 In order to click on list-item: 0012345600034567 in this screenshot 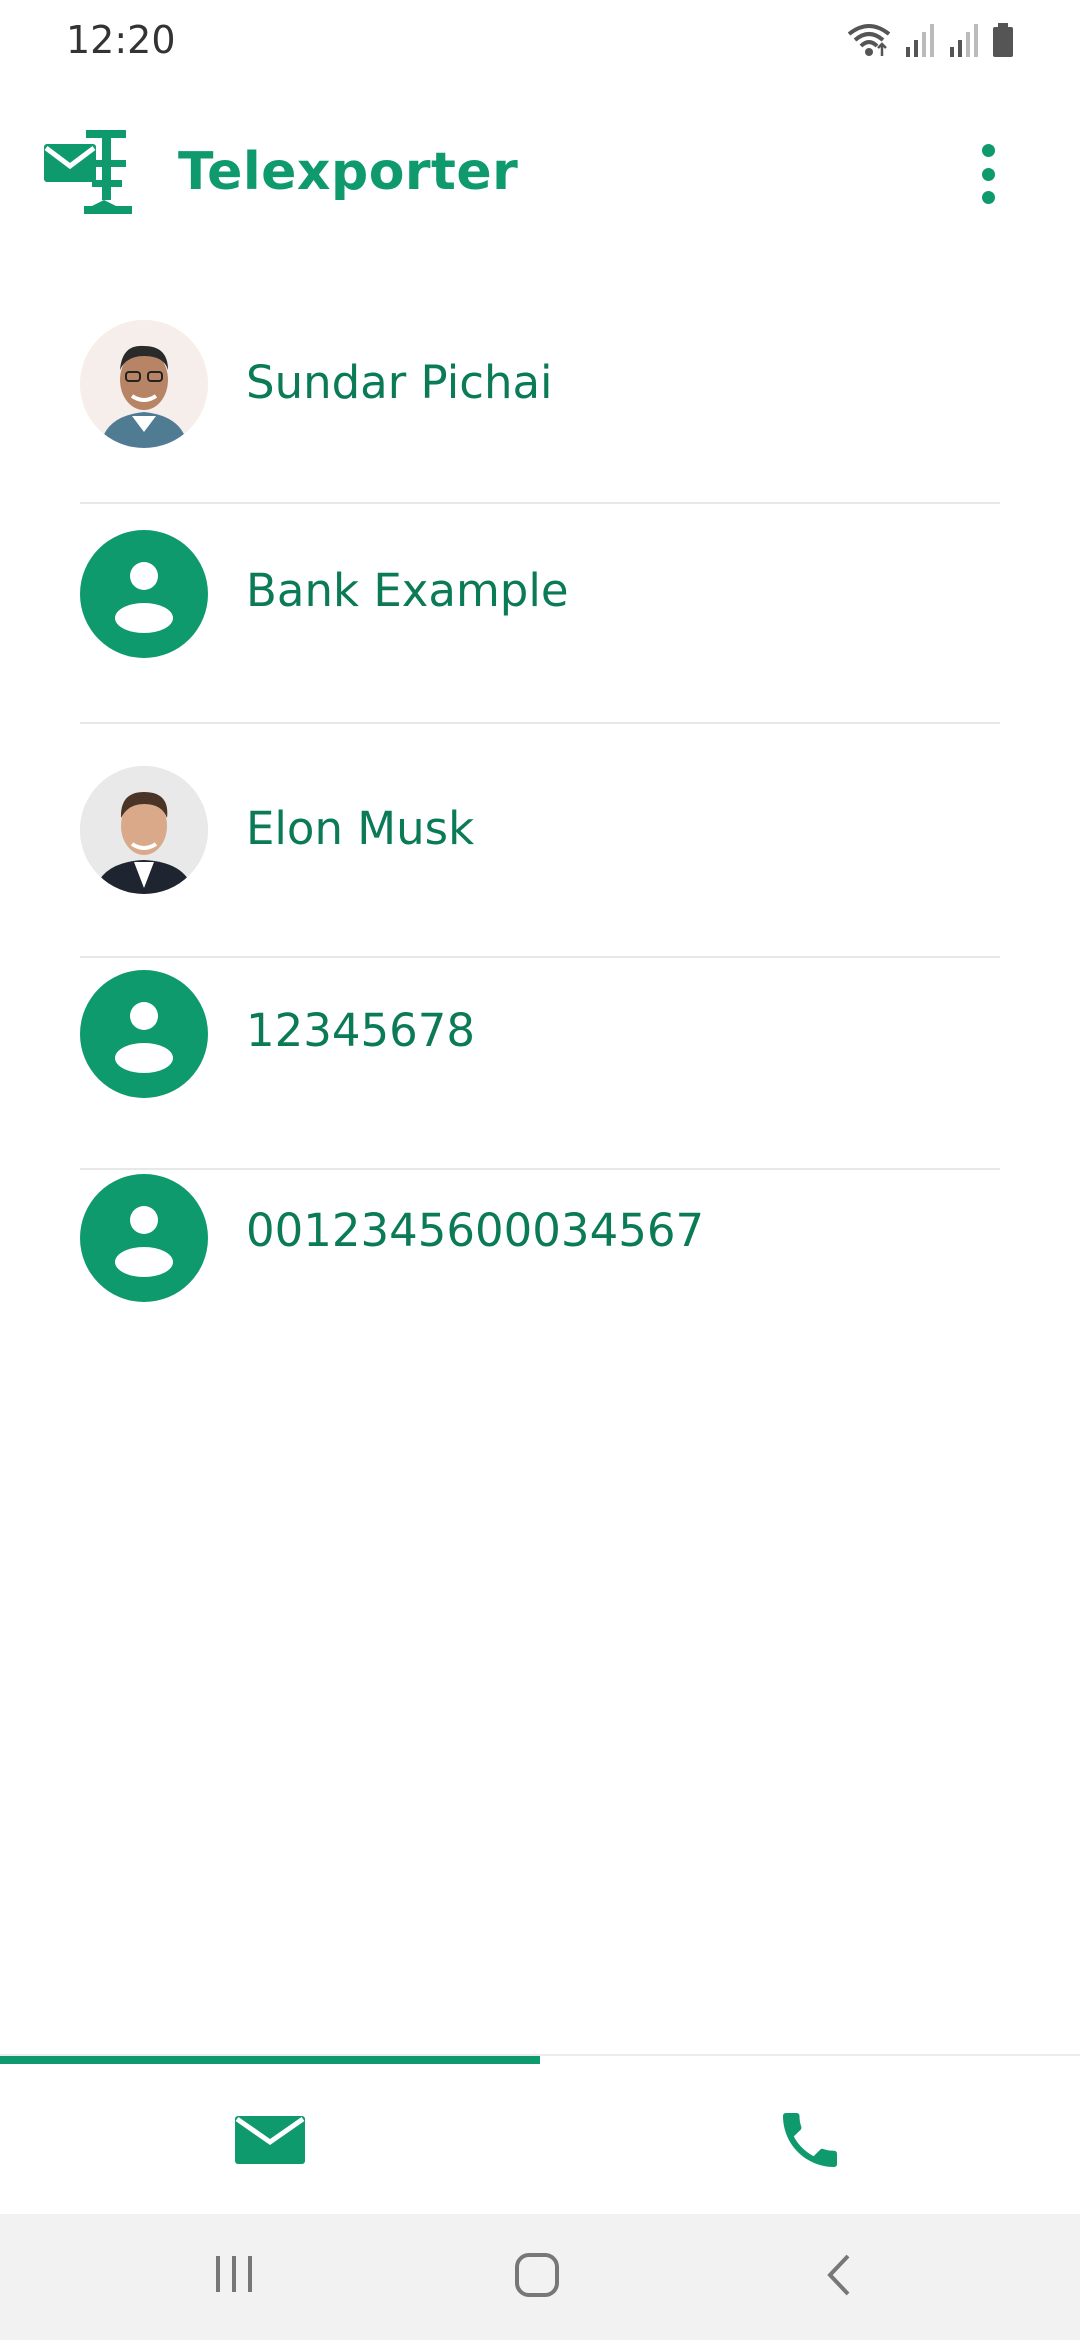, I will do `click(540, 1234)`.